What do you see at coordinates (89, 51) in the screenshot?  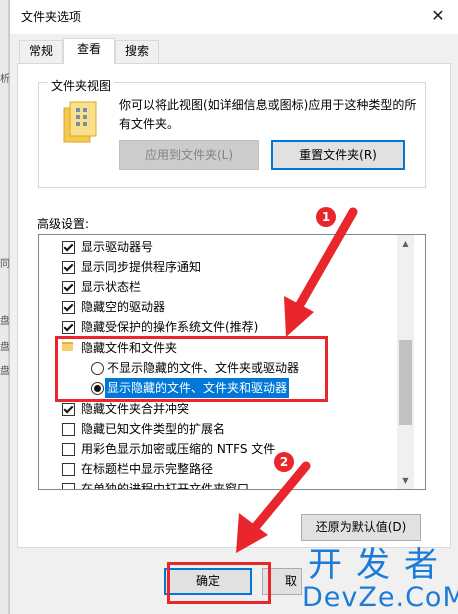 I see `tab-view: 查看` at bounding box center [89, 51].